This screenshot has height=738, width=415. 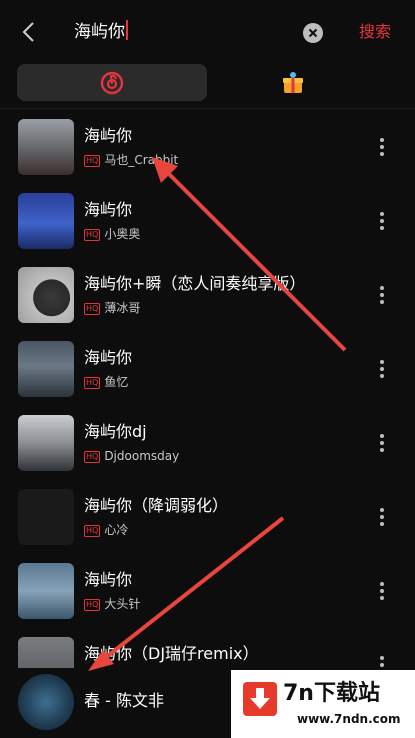 I want to click on search-button: 搜索, so click(x=375, y=32).